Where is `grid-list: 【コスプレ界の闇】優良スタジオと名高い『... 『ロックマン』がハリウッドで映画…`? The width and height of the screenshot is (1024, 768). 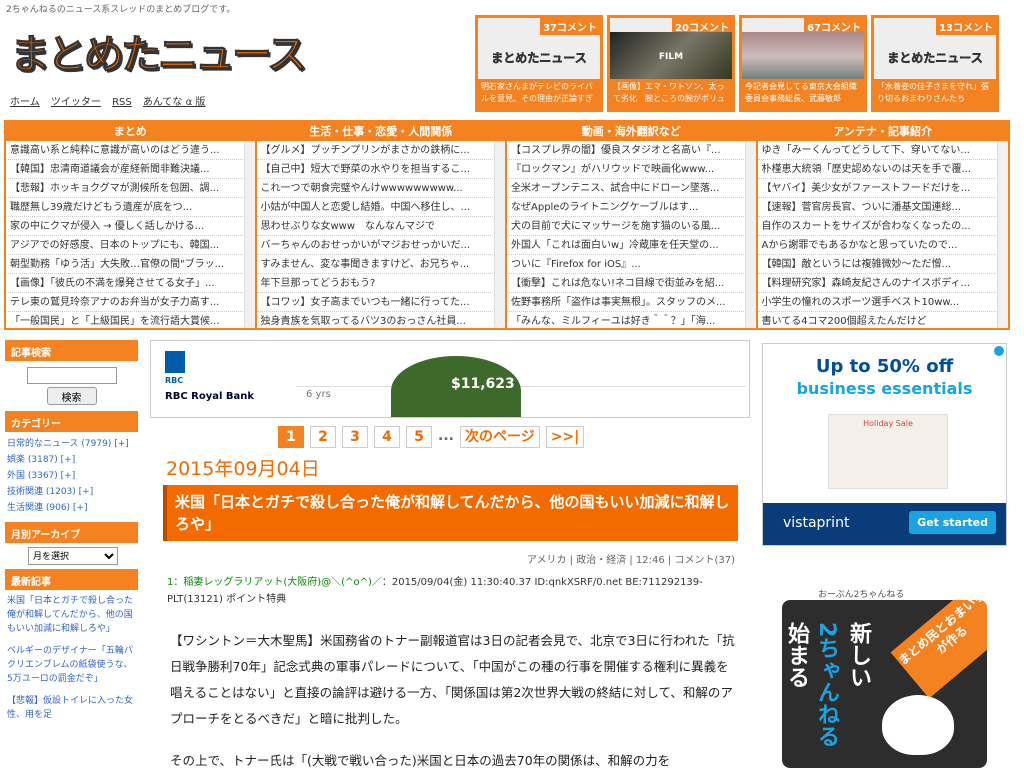 grid-list: 【コスプレ界の闇】優良スタジオと名高い『... 『ロックマン』がハリウッドで映画… is located at coordinates (631, 234).